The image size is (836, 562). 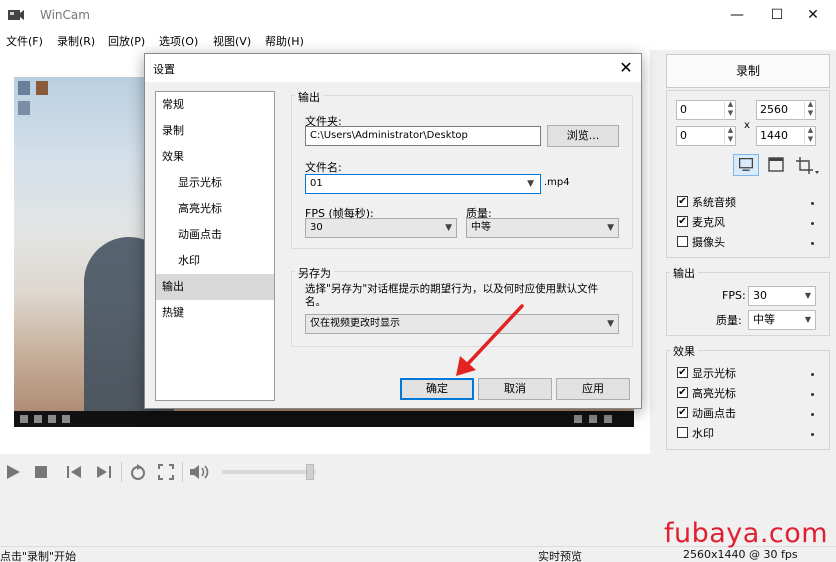 I want to click on save-as-legend: 另存为, so click(x=314, y=273).